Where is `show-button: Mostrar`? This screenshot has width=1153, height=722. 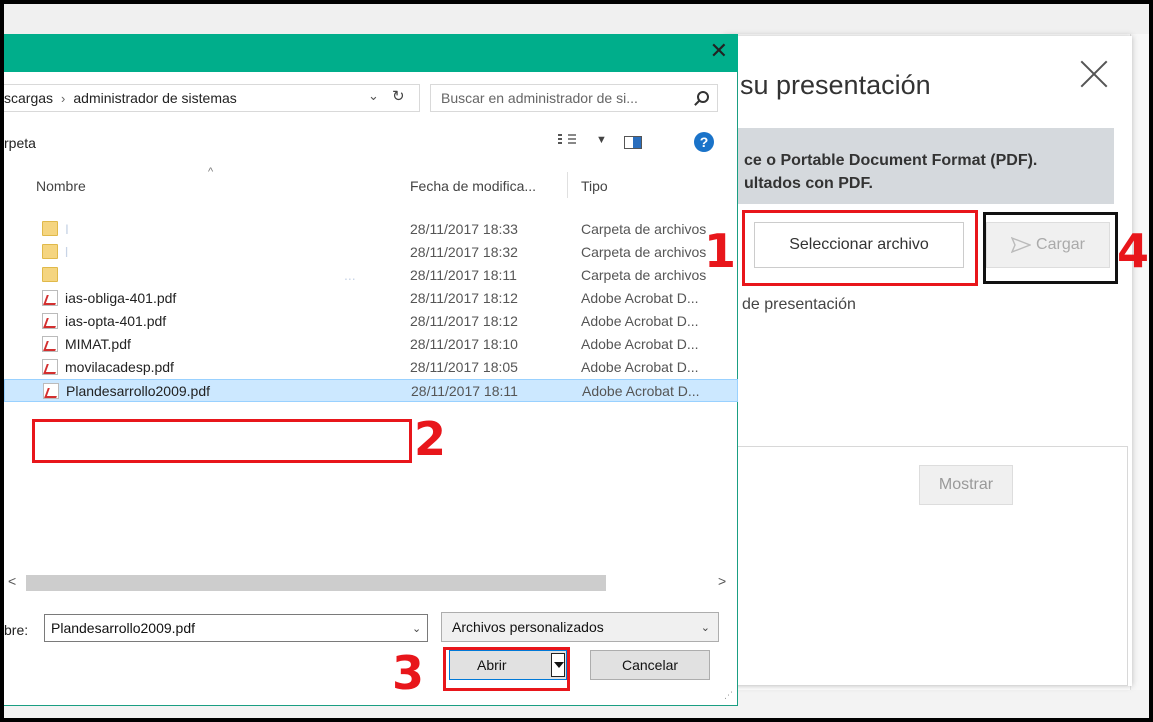
show-button: Mostrar is located at coordinates (966, 485).